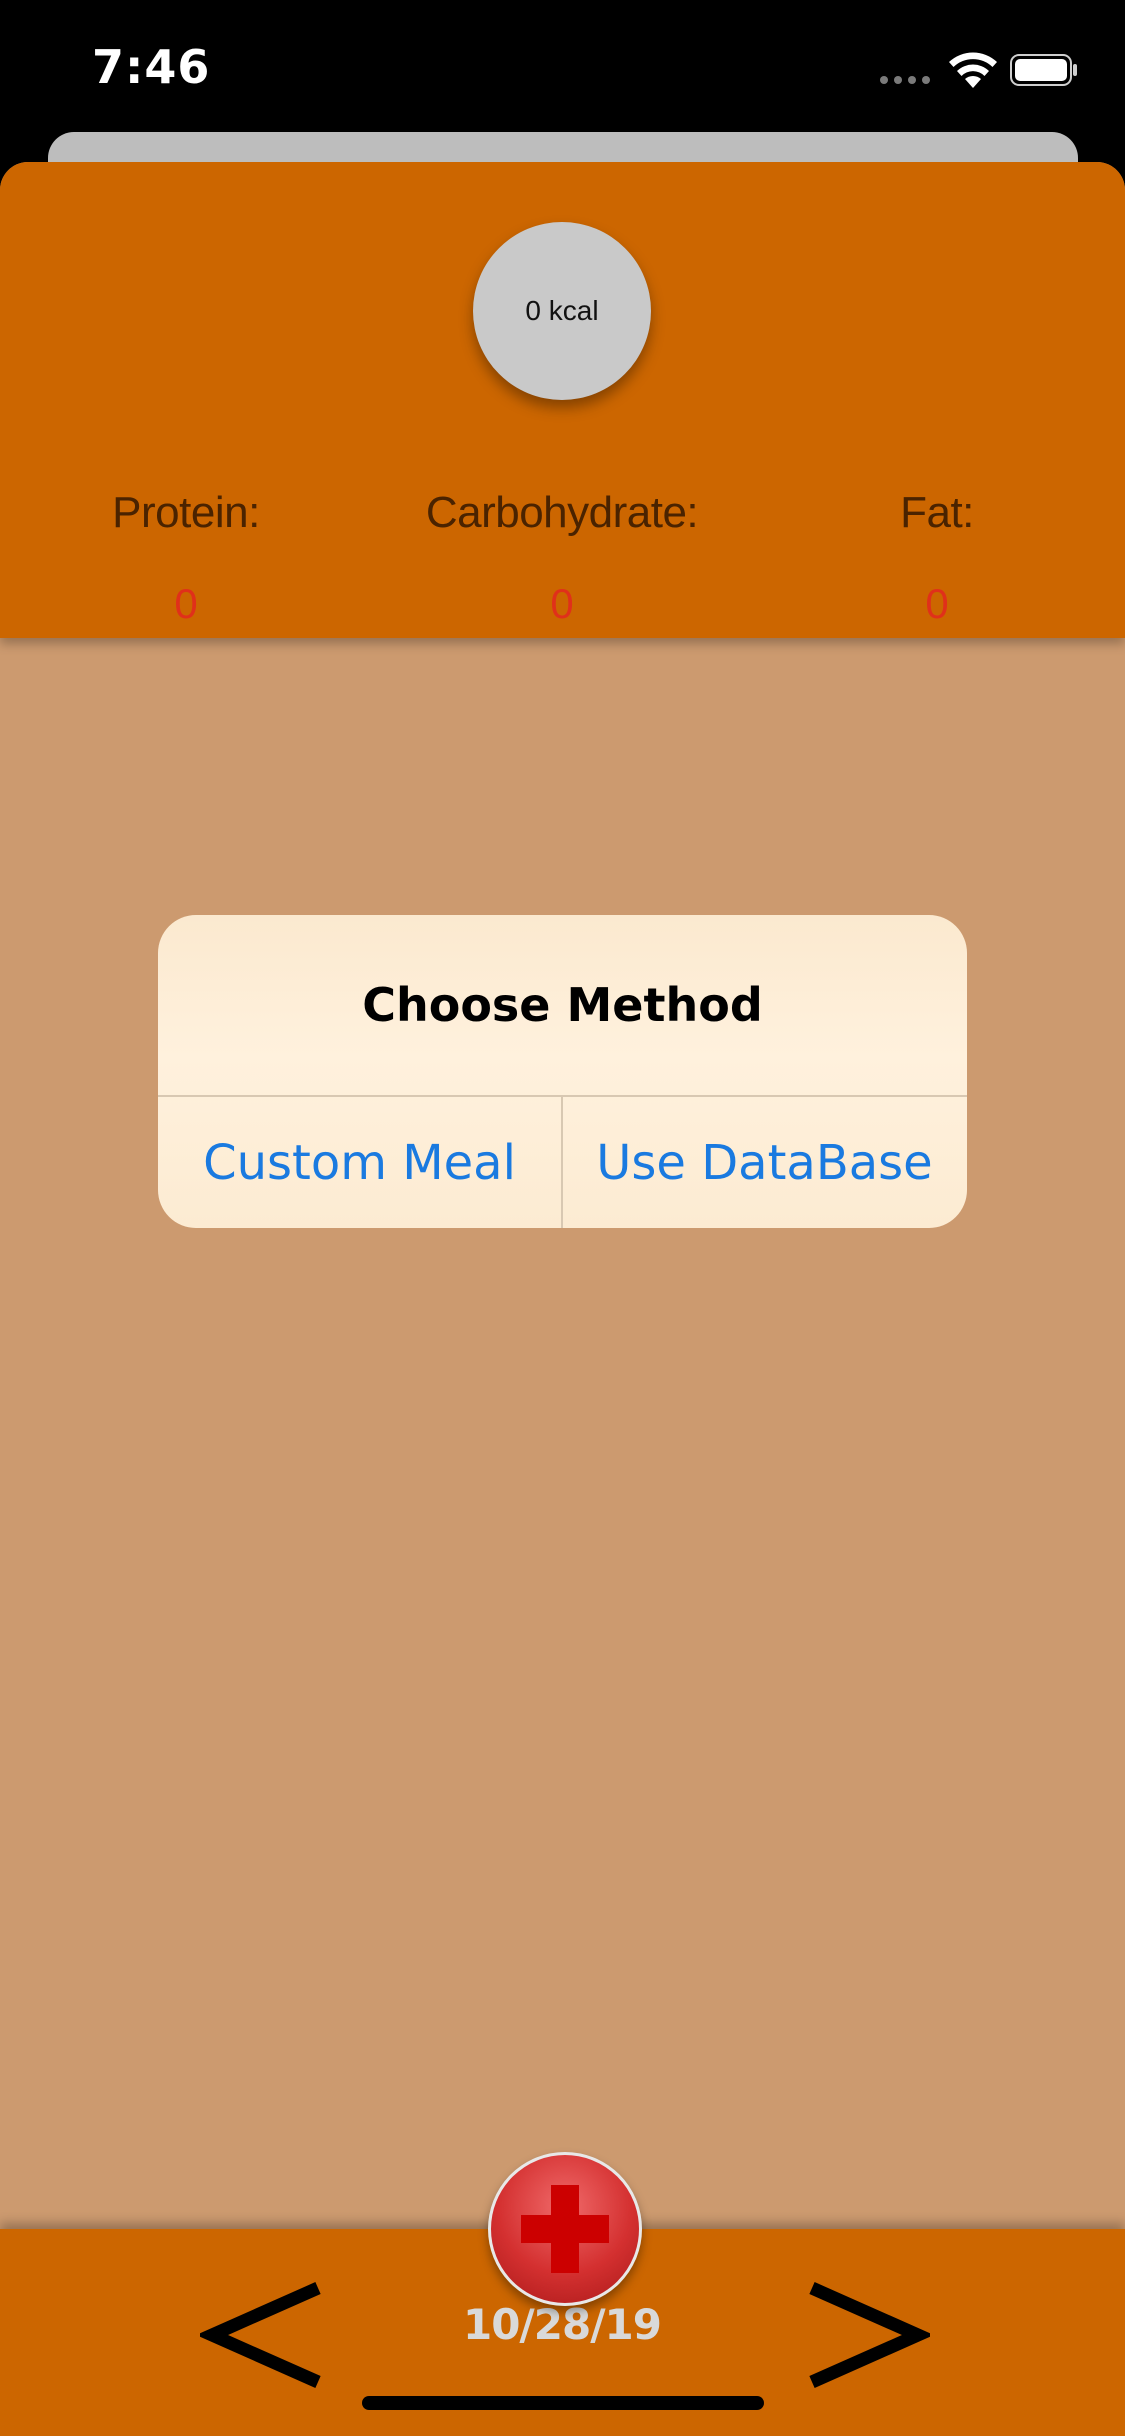  Describe the element at coordinates (265, 2335) in the screenshot. I see `chevron-left-icon` at that location.